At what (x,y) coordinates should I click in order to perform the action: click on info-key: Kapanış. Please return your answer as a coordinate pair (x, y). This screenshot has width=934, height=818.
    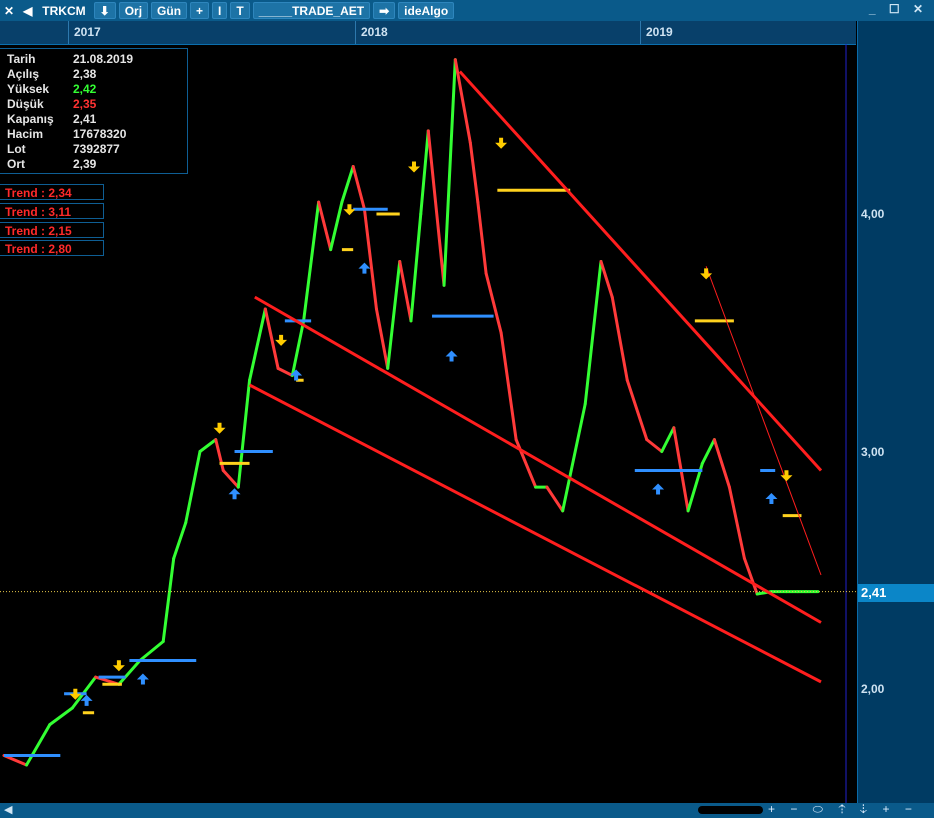
    Looking at the image, I should click on (30, 119).